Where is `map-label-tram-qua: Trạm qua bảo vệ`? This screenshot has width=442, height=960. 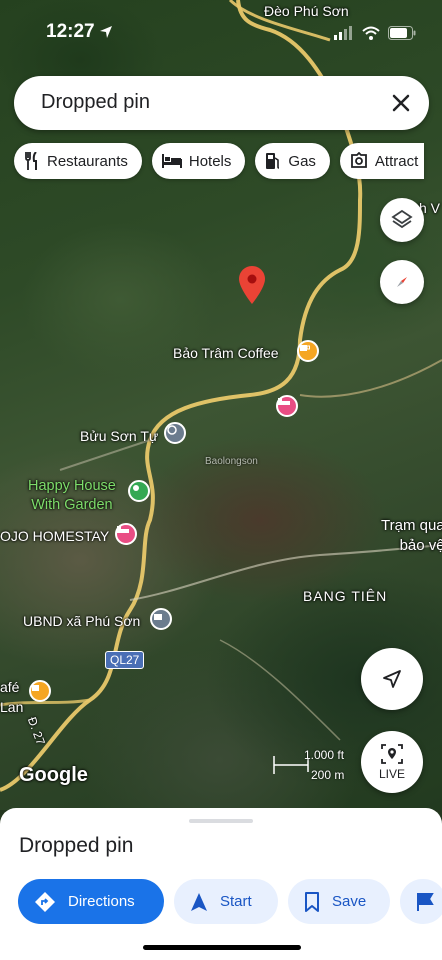 map-label-tram-qua: Trạm qua bảo vệ is located at coordinates (411, 536).